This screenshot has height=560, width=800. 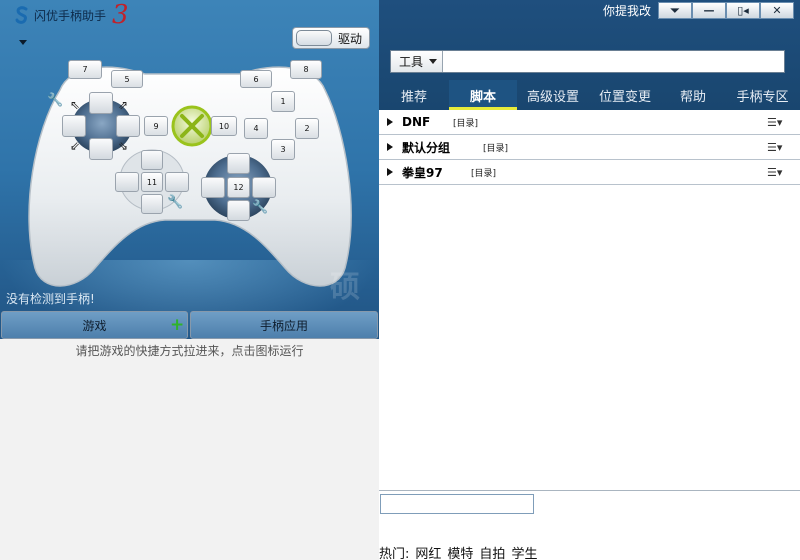 I want to click on button-9: 9, so click(x=156, y=126).